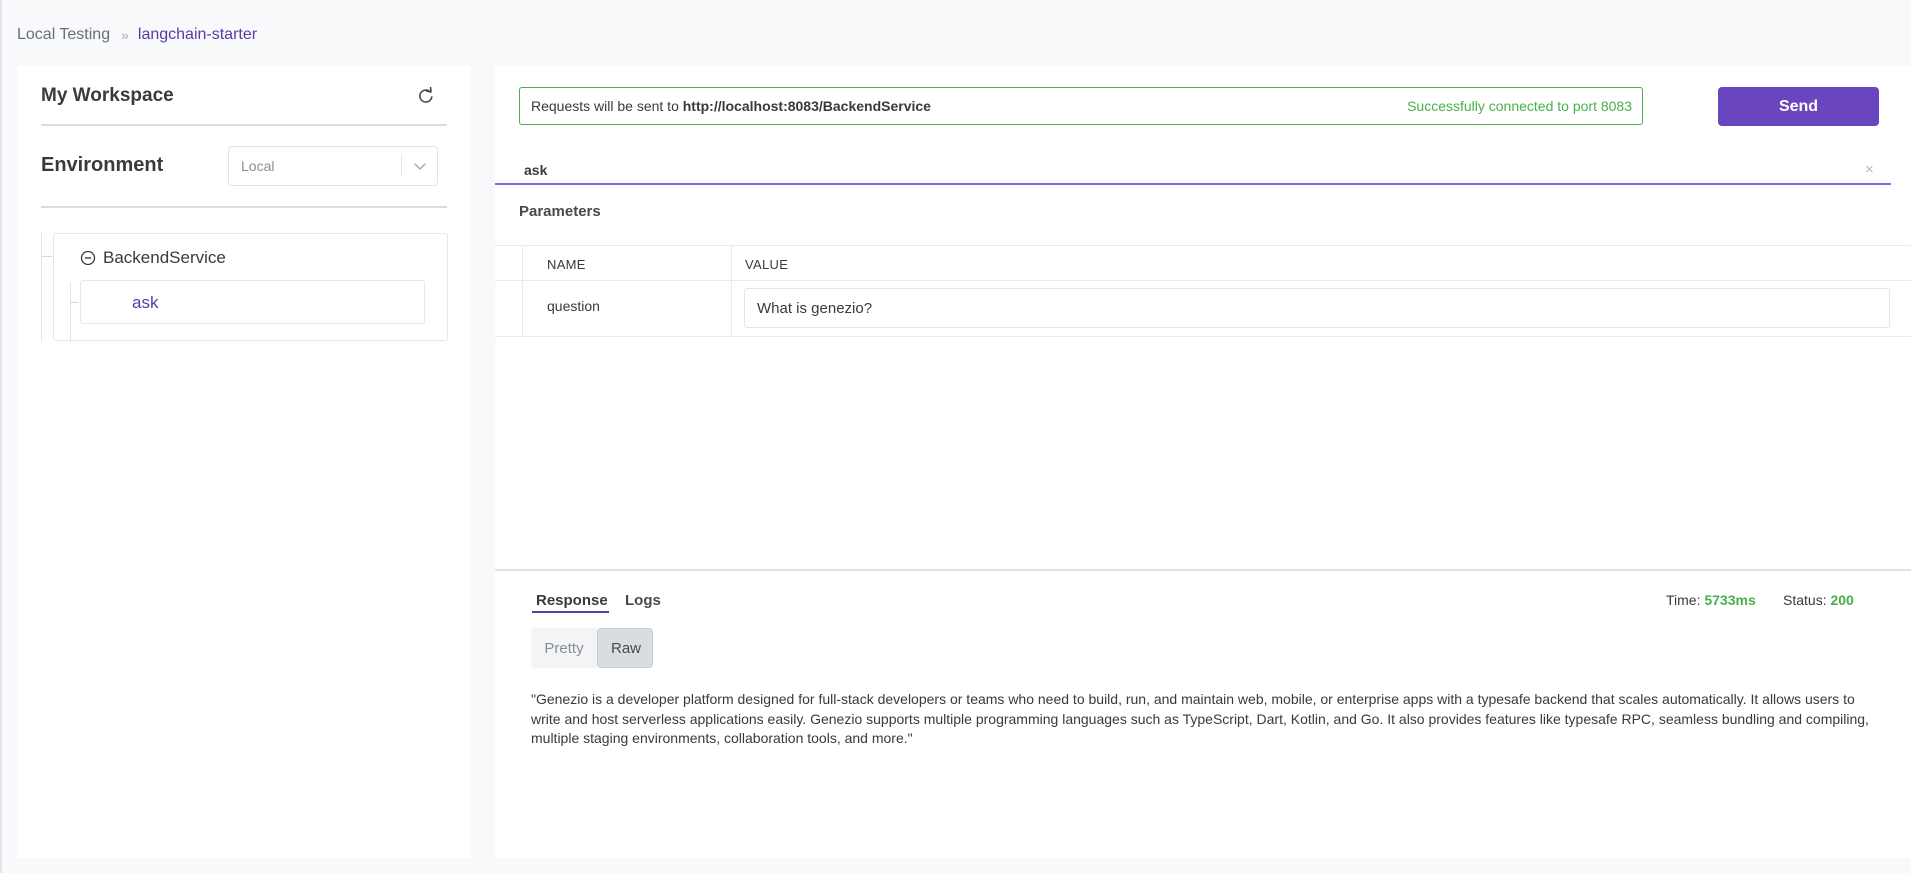 This screenshot has height=873, width=1911. I want to click on panel-resize-handle, so click(1203, 570).